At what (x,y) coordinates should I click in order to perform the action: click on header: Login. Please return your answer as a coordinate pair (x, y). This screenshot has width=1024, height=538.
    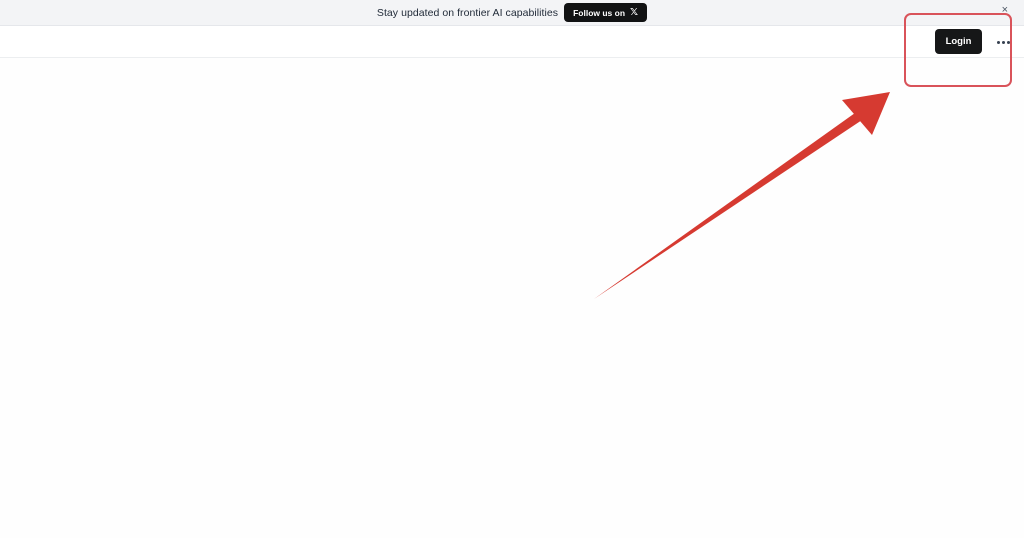
    Looking at the image, I should click on (512, 42).